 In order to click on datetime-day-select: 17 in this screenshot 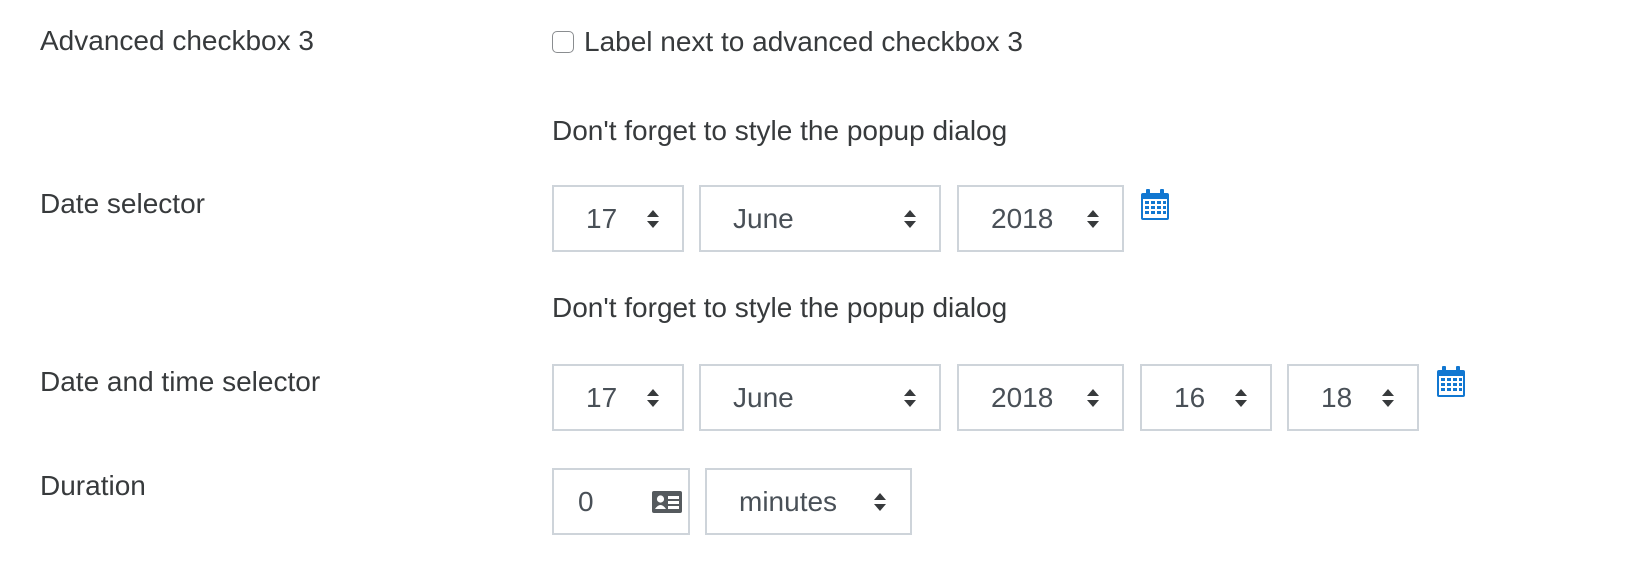, I will do `click(618, 397)`.